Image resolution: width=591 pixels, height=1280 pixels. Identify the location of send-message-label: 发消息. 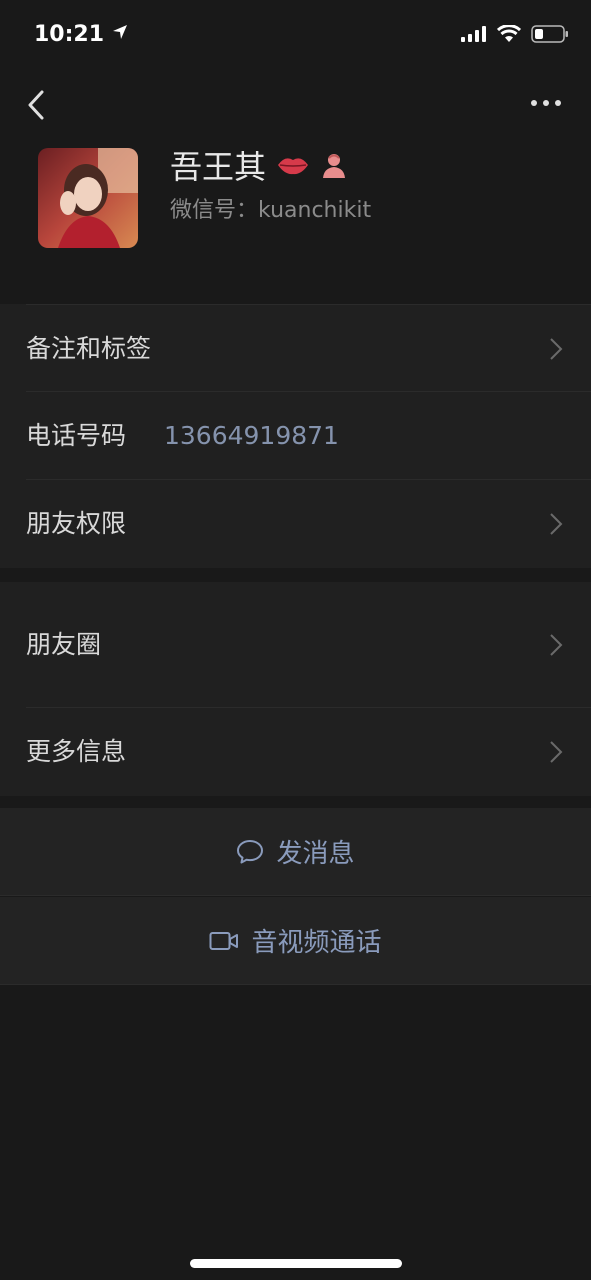
(315, 854).